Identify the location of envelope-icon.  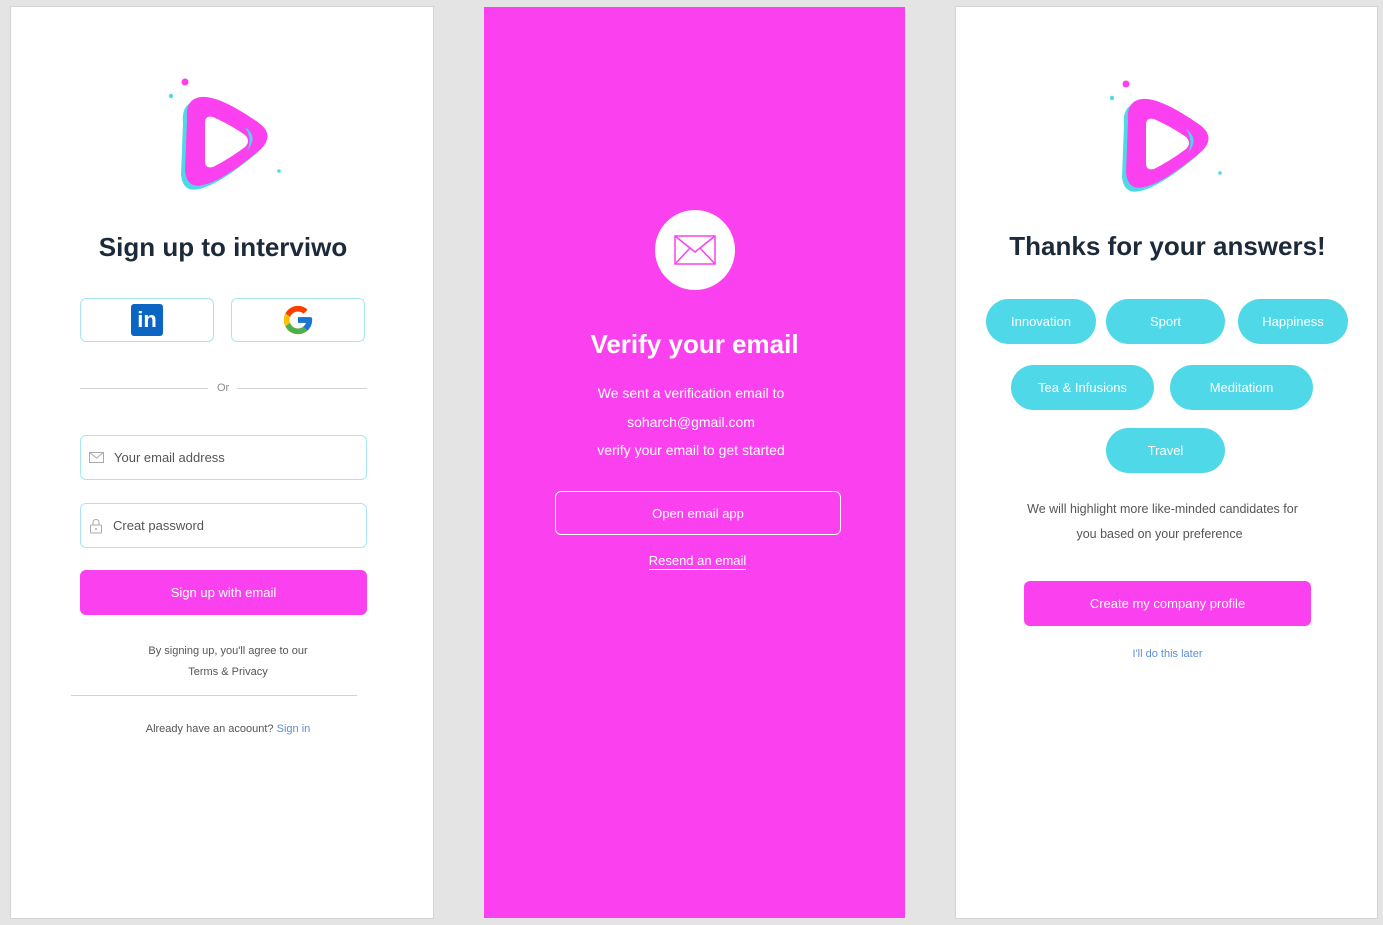
(695, 250).